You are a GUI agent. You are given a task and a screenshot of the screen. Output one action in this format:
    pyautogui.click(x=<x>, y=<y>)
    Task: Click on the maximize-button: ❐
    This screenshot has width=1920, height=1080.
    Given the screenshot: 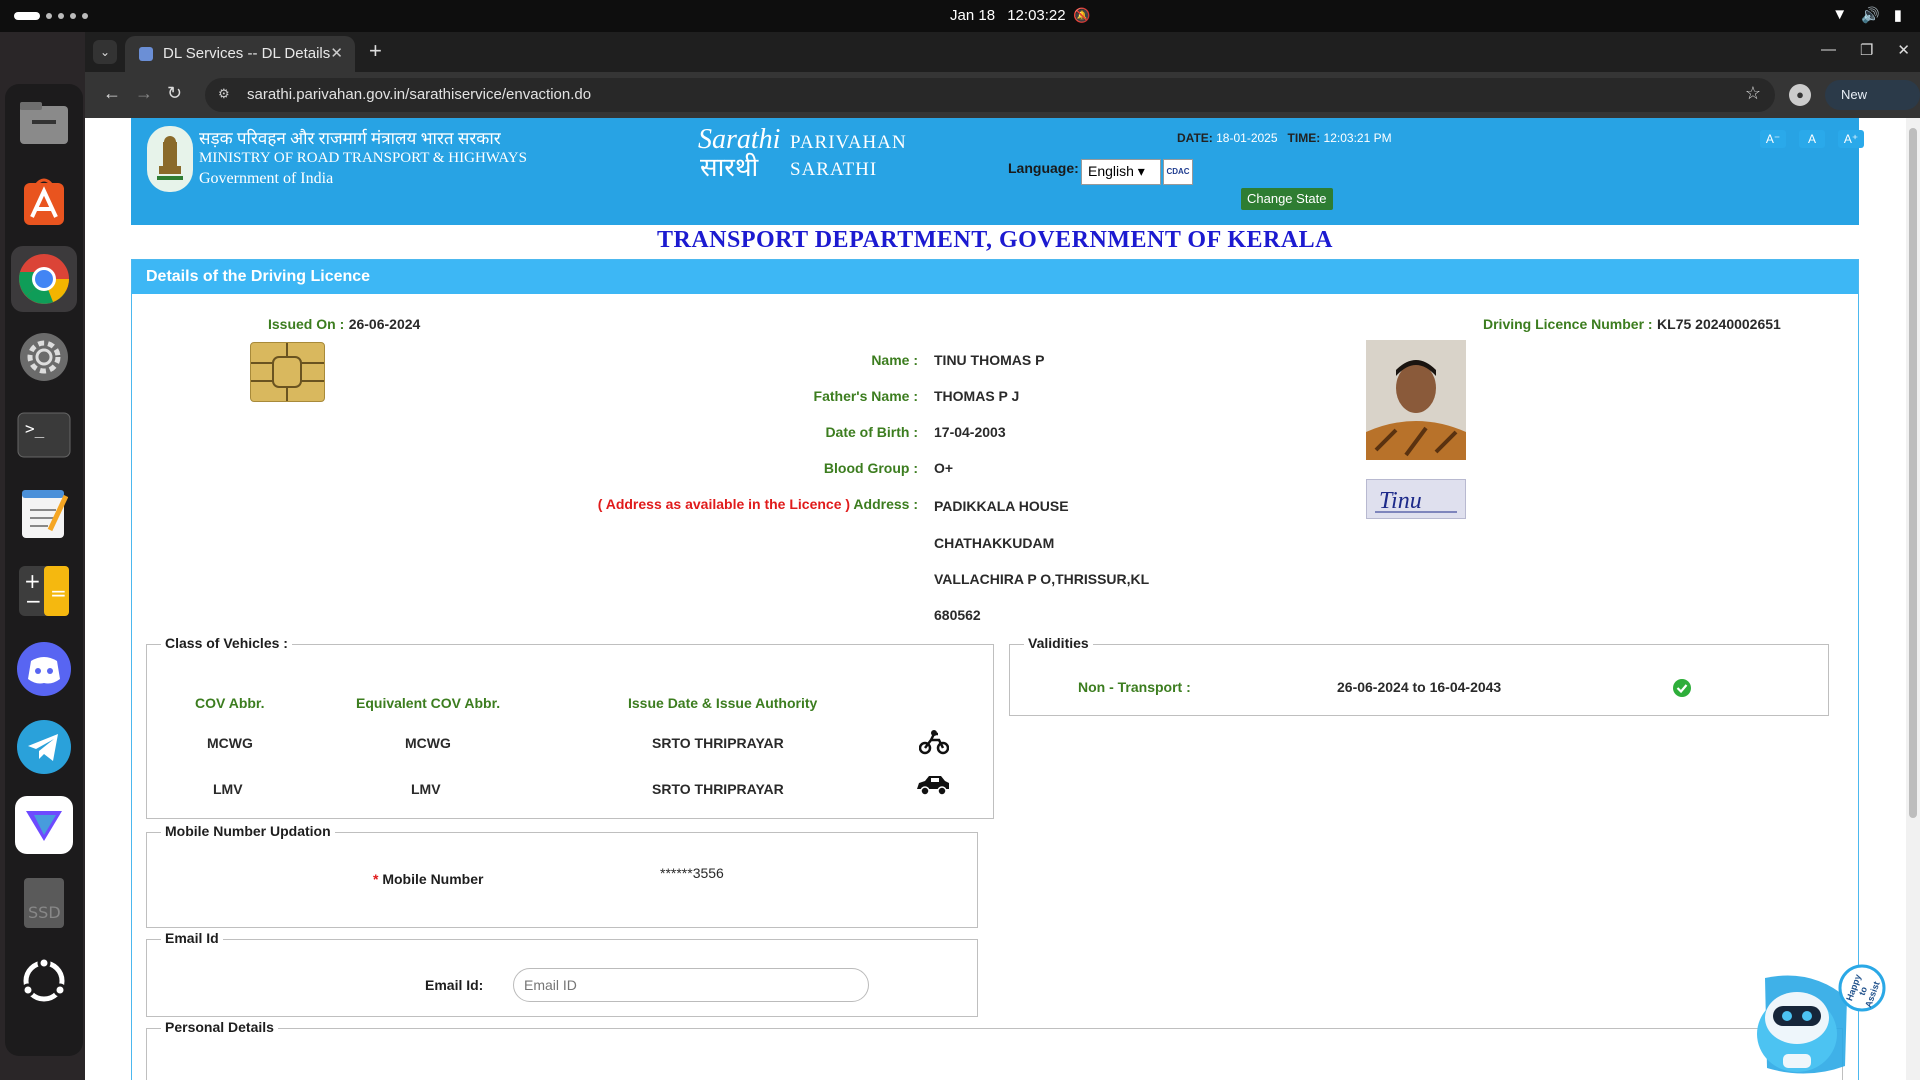 What is the action you would take?
    pyautogui.click(x=1866, y=50)
    